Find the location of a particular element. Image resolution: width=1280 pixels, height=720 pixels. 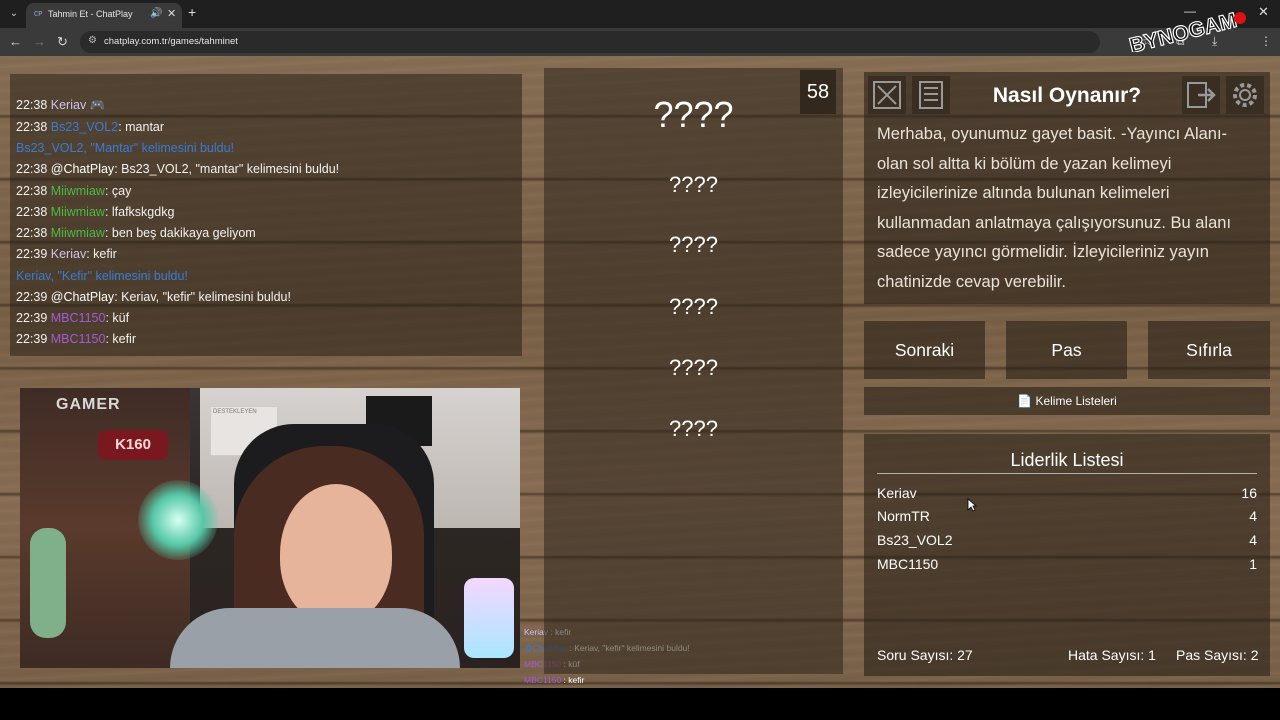

lamp is located at coordinates (489, 618).